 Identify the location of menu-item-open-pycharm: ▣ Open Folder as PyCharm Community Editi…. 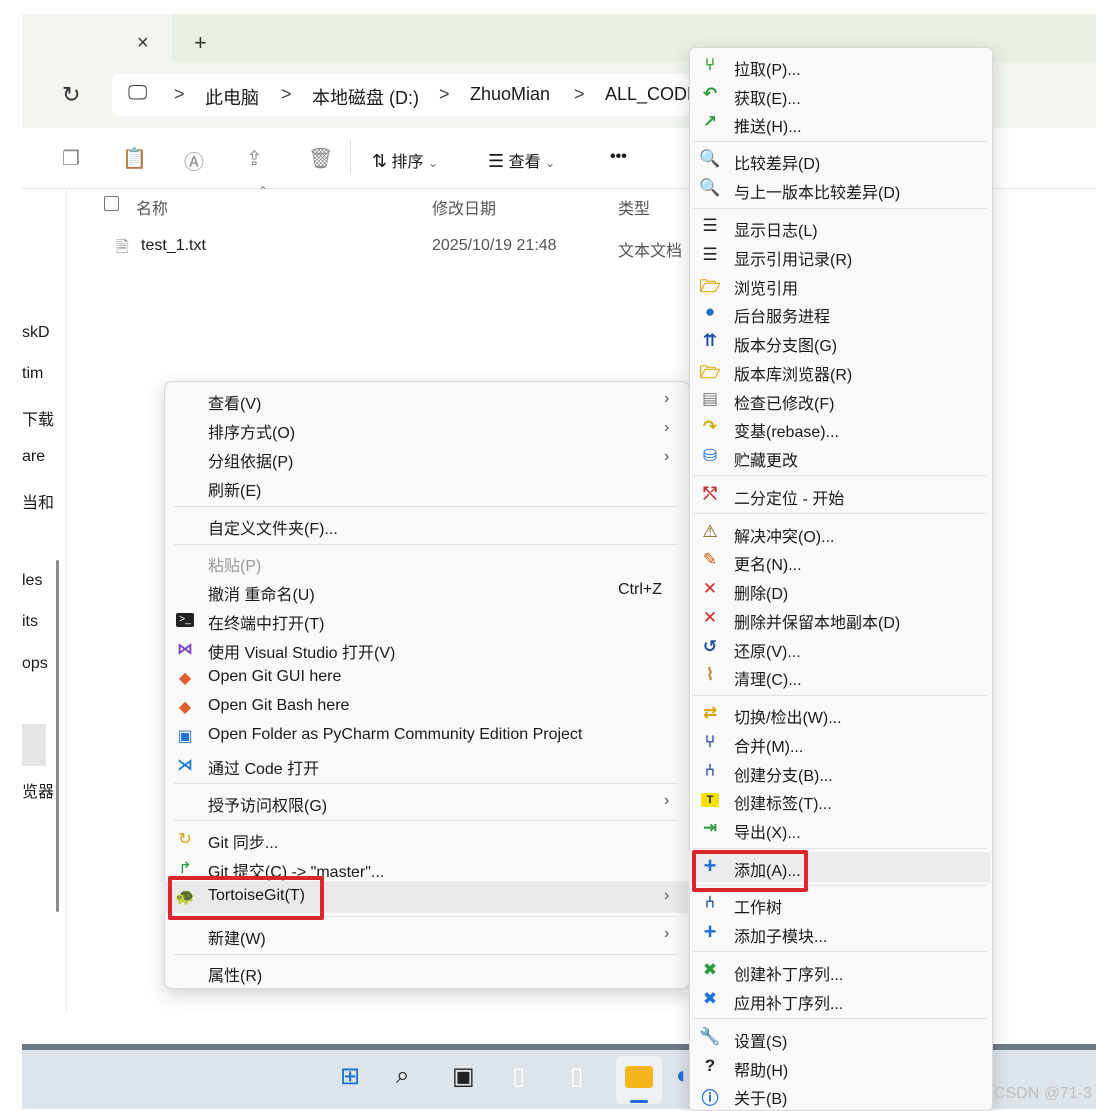
(426, 736).